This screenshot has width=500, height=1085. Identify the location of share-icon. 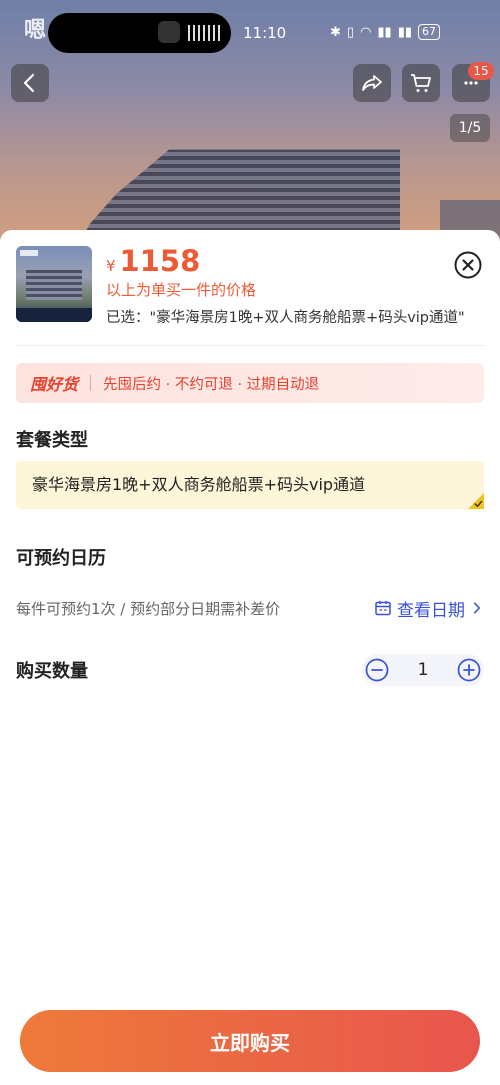
(372, 83).